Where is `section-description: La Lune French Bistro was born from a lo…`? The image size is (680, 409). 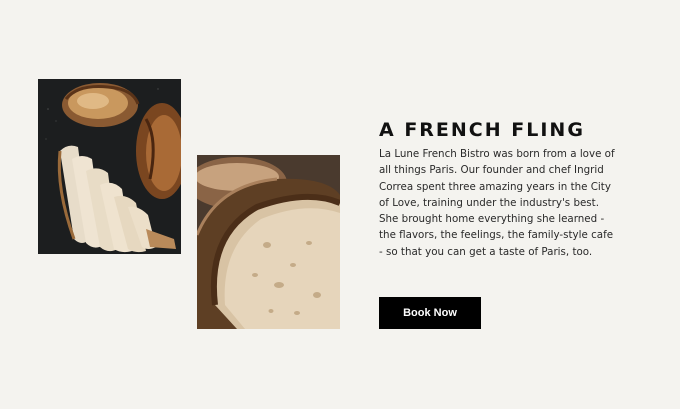
section-description: La Lune French Bistro was born from a lo… is located at coordinates (497, 203).